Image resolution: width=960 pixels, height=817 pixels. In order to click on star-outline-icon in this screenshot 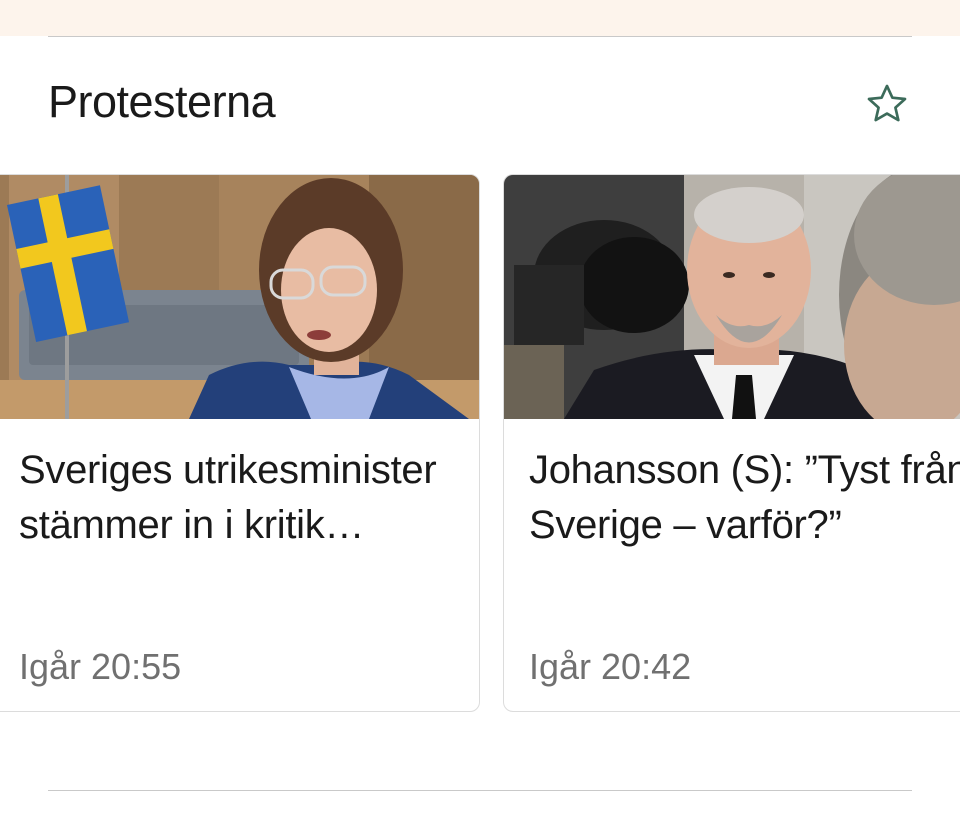, I will do `click(887, 103)`.